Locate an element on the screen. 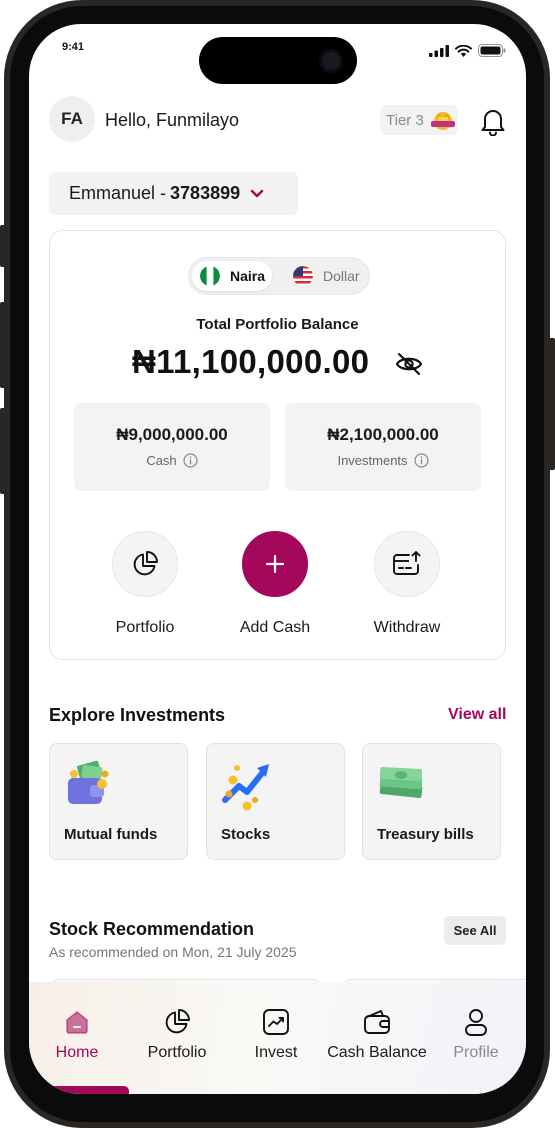 The height and width of the screenshot is (1128, 555). nav-portfolio-label: Portfolio is located at coordinates (177, 1052).